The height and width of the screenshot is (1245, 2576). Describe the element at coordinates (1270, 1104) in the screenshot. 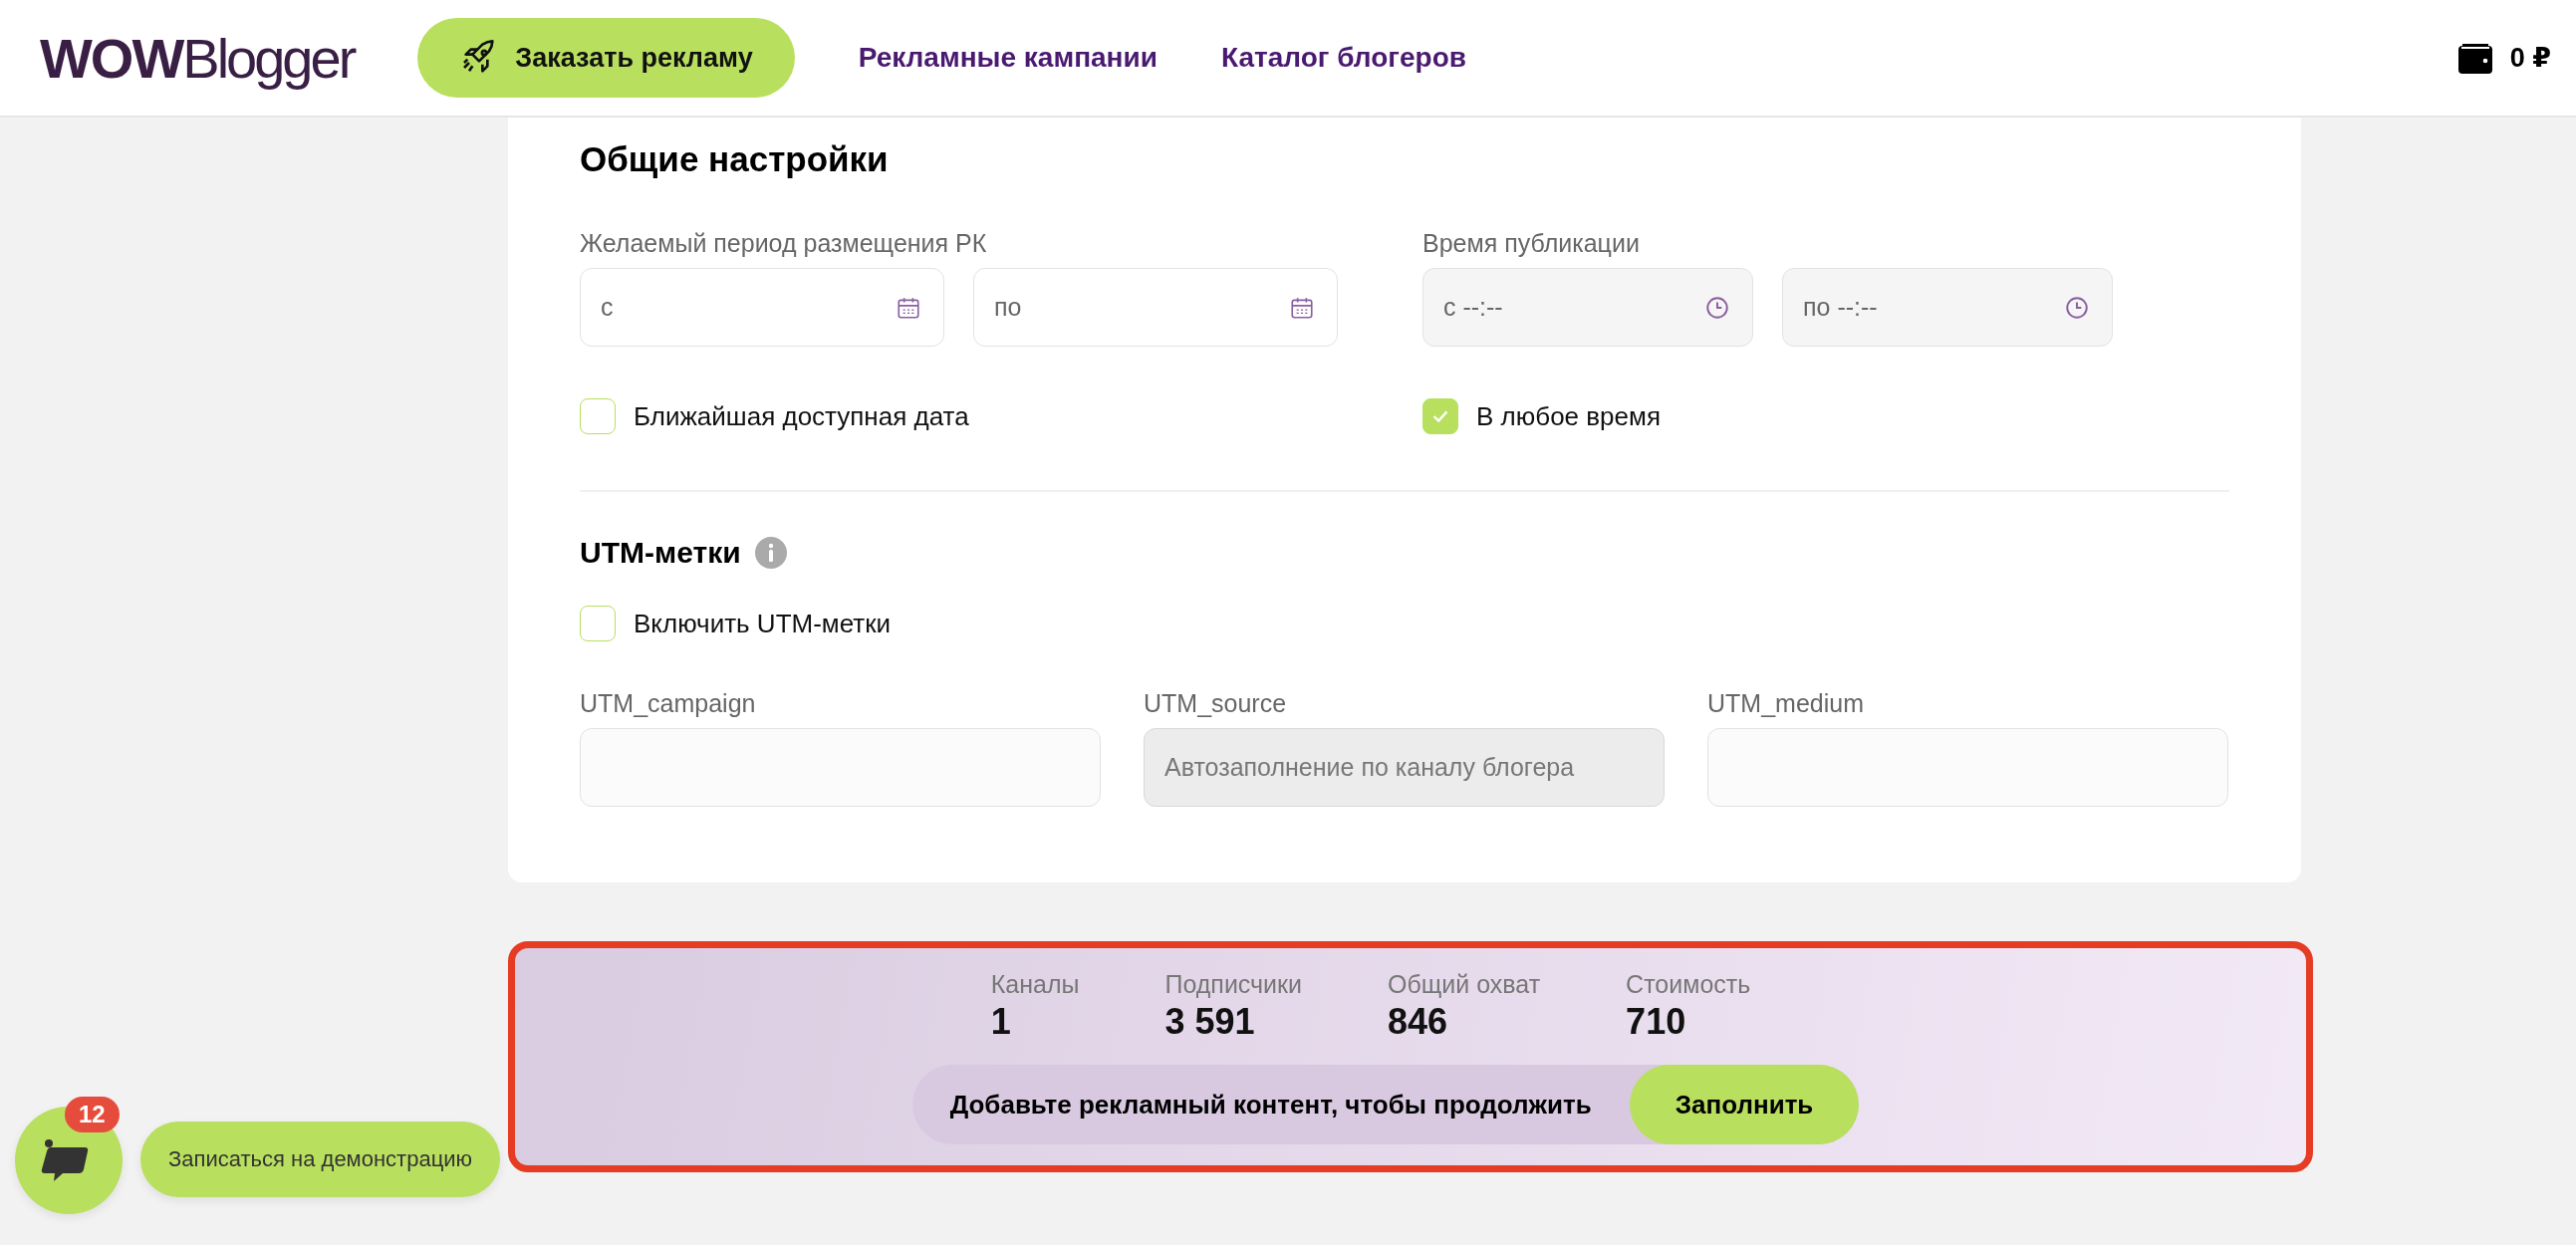

I see `message-text: Добавьте рекламный контент, чтобы продолжить` at that location.